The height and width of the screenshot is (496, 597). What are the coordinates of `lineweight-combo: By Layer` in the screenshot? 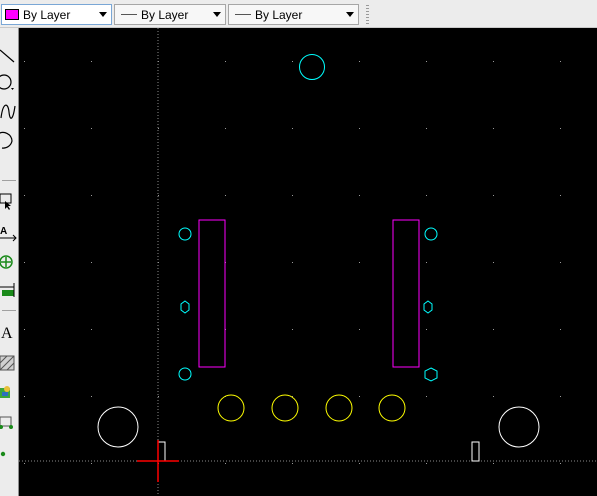 It's located at (293, 14).